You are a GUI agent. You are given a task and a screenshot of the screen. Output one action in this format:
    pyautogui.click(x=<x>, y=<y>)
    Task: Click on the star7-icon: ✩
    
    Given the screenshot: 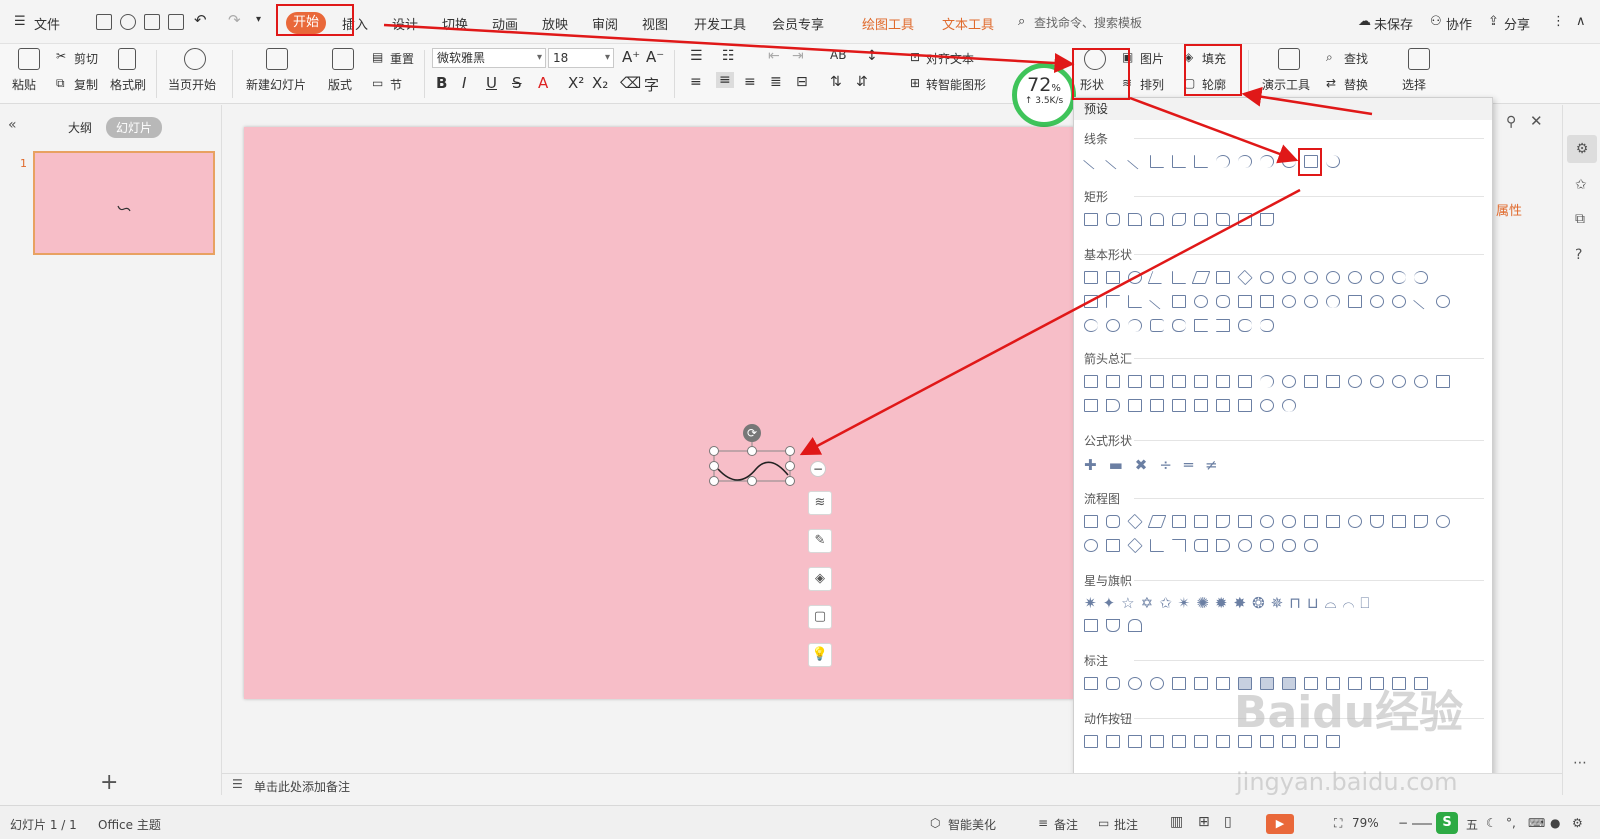 What is the action you would take?
    pyautogui.click(x=1168, y=603)
    